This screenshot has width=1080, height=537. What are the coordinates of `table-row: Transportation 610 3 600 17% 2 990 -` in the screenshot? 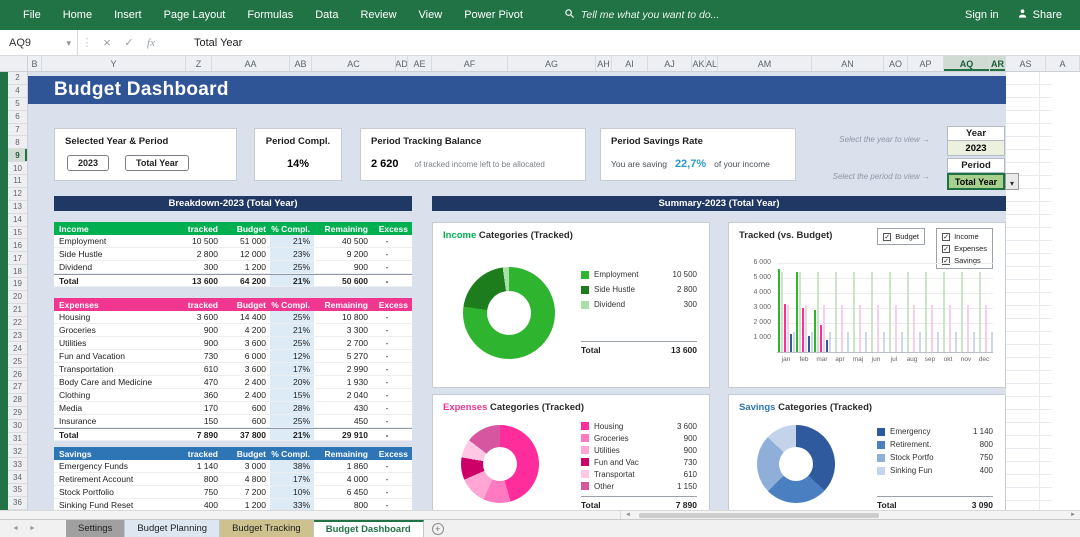 It's located at (233, 369).